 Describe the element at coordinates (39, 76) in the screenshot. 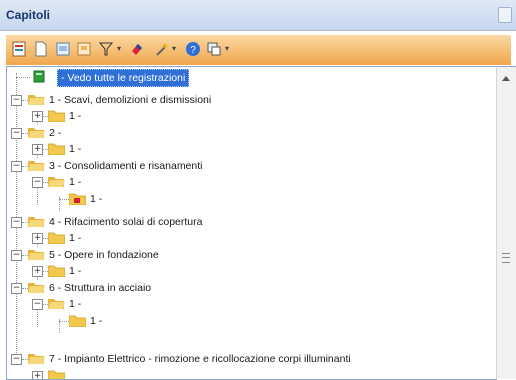

I see `green-book-icon` at that location.